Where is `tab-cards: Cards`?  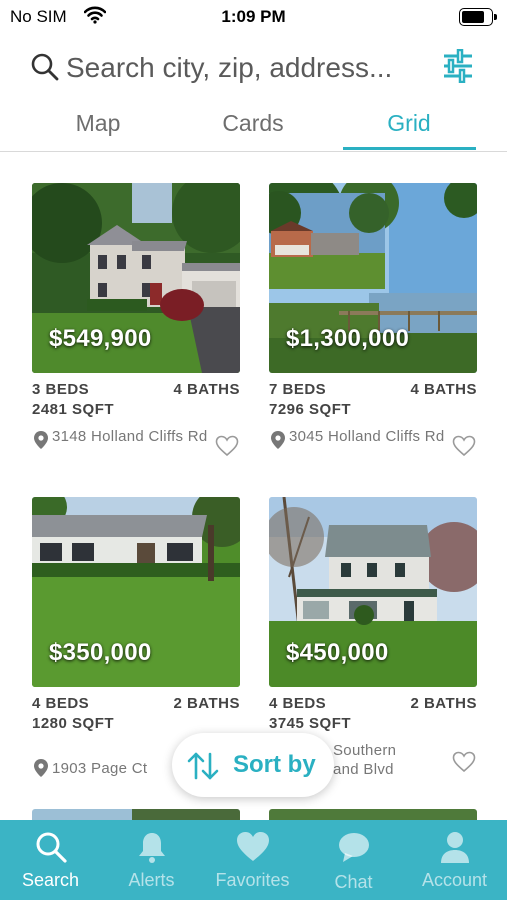 tab-cards: Cards is located at coordinates (253, 123).